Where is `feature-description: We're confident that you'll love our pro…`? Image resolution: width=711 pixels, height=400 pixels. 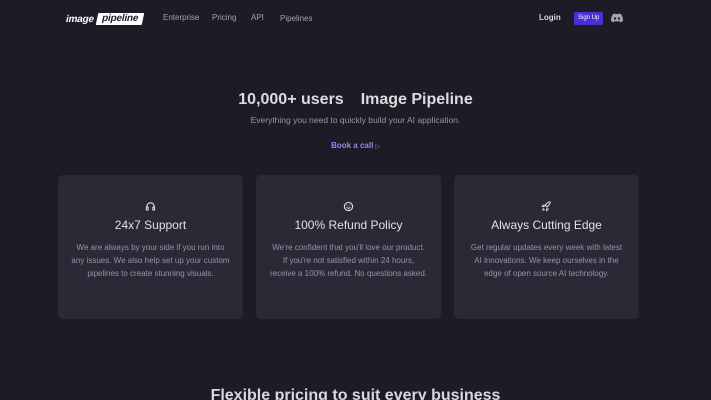
feature-description: We're confident that you'll love our pro… is located at coordinates (348, 260).